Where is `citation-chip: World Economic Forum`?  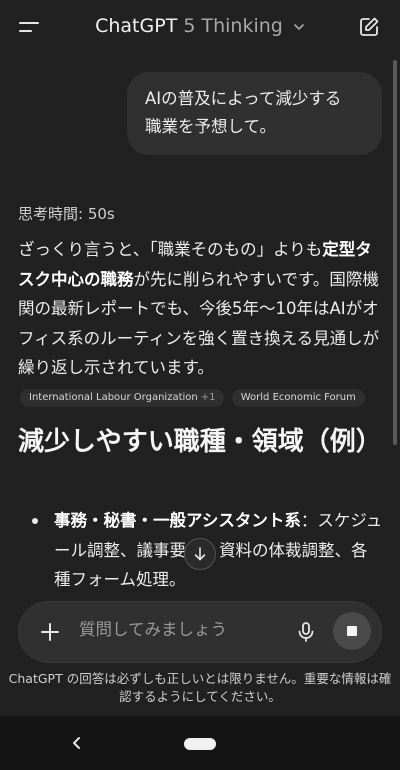 citation-chip: World Economic Forum is located at coordinates (298, 397).